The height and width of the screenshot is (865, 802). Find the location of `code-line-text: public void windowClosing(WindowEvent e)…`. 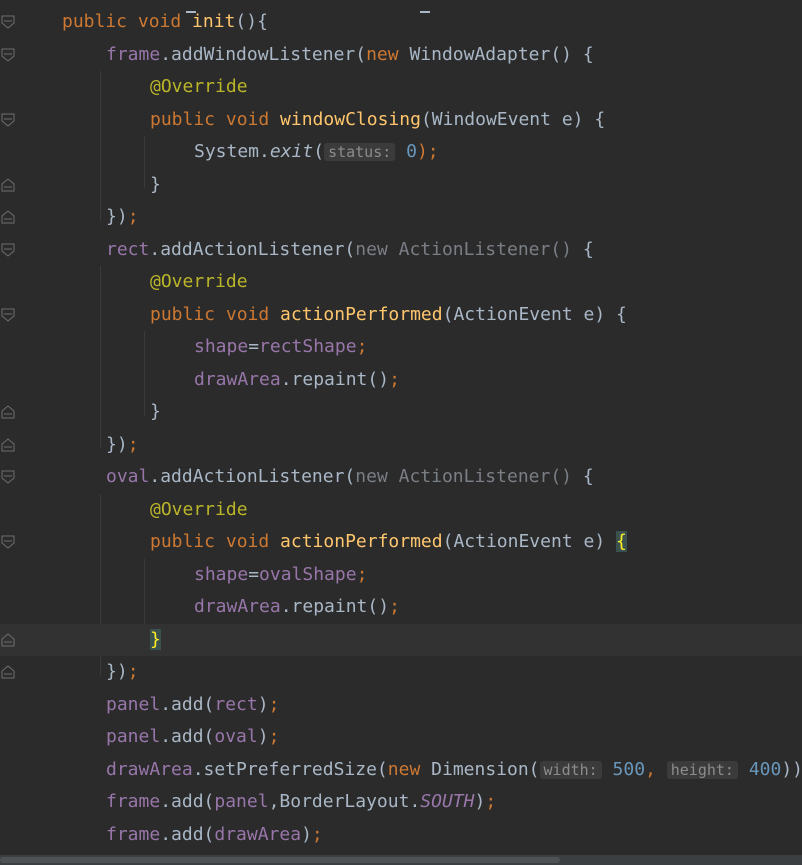

code-line-text: public void windowClosing(WindowEvent e)… is located at coordinates (377, 120).